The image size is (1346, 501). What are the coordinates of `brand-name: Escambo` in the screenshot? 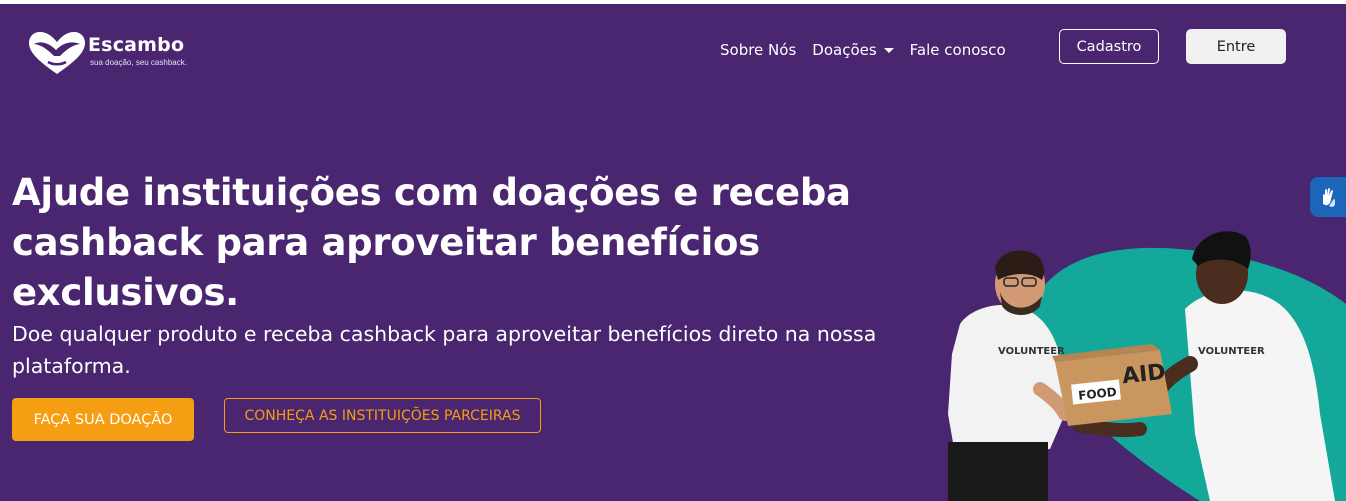 It's located at (136, 45).